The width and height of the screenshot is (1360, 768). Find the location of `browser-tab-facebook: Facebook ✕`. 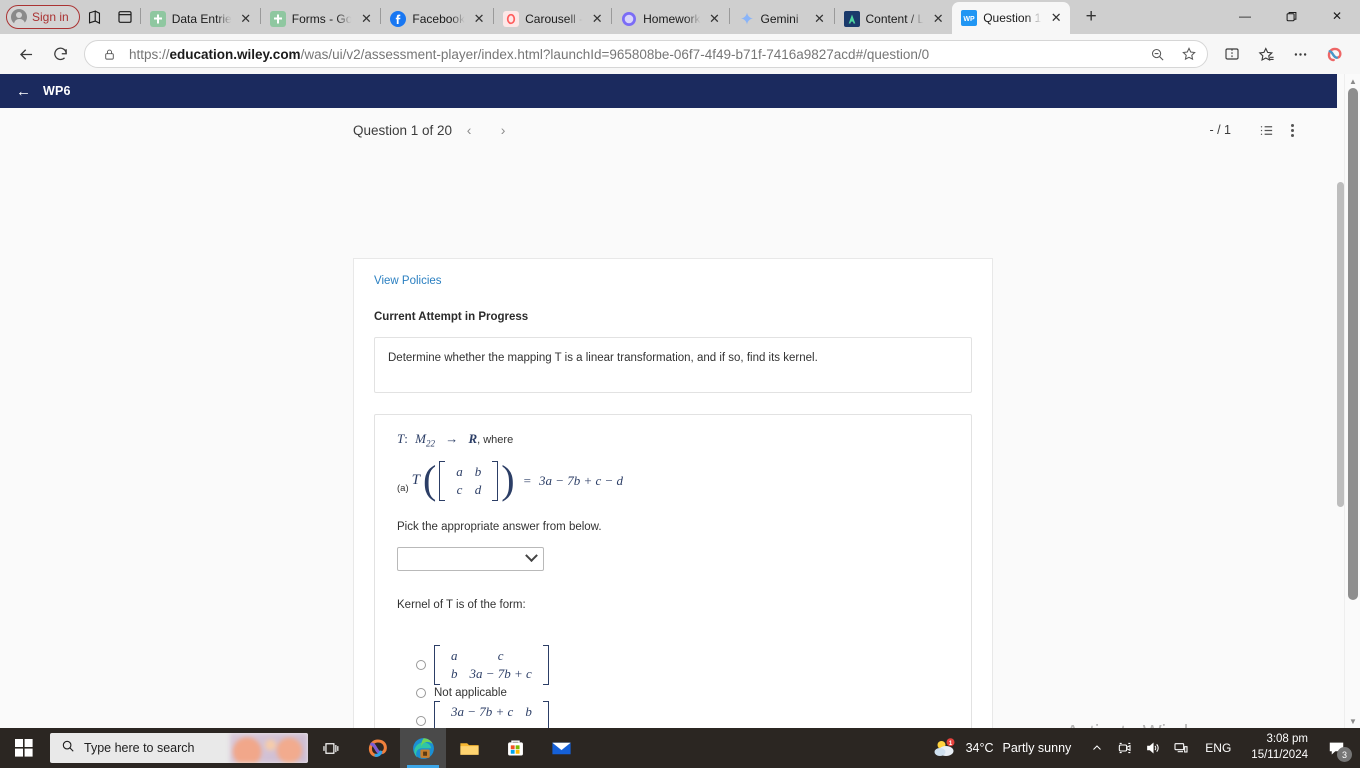

browser-tab-facebook: Facebook ✕ is located at coordinates (437, 19).